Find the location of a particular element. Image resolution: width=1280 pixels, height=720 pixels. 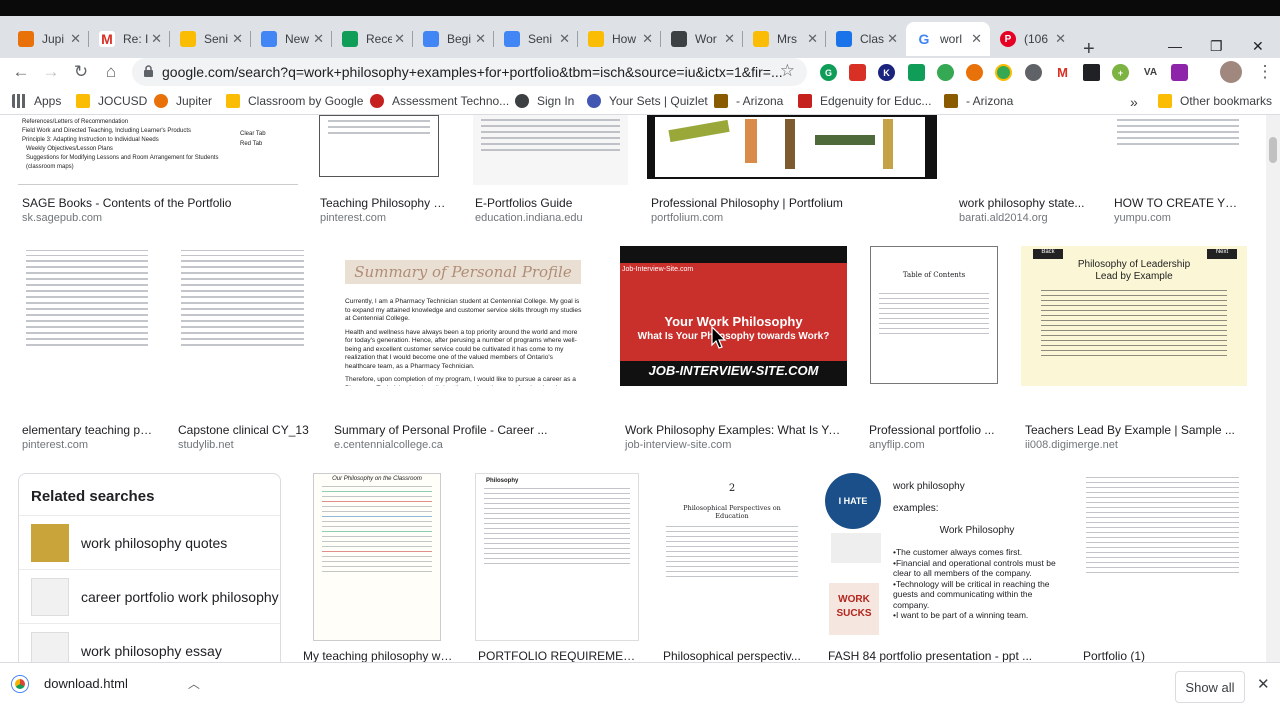

result-caption: Capstone clinical CY_13 is located at coordinates (245, 430).